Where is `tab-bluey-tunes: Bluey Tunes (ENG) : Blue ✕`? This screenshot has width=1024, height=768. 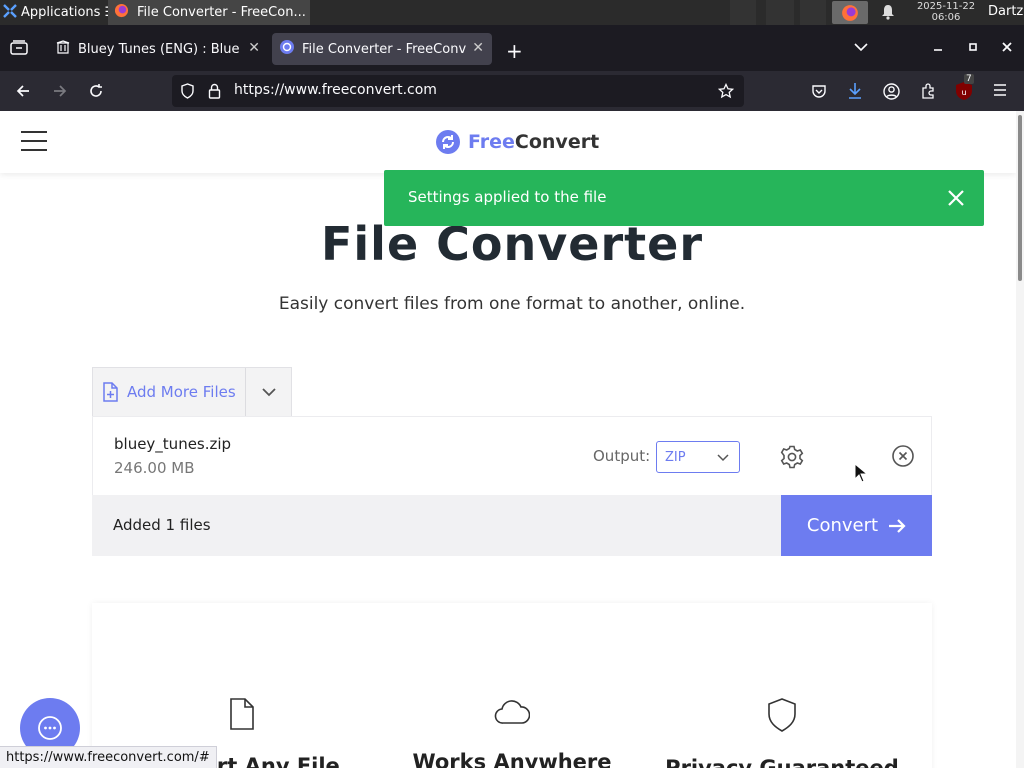
tab-bluey-tunes: Bluey Tunes (ENG) : Blue ✕ is located at coordinates (158, 49).